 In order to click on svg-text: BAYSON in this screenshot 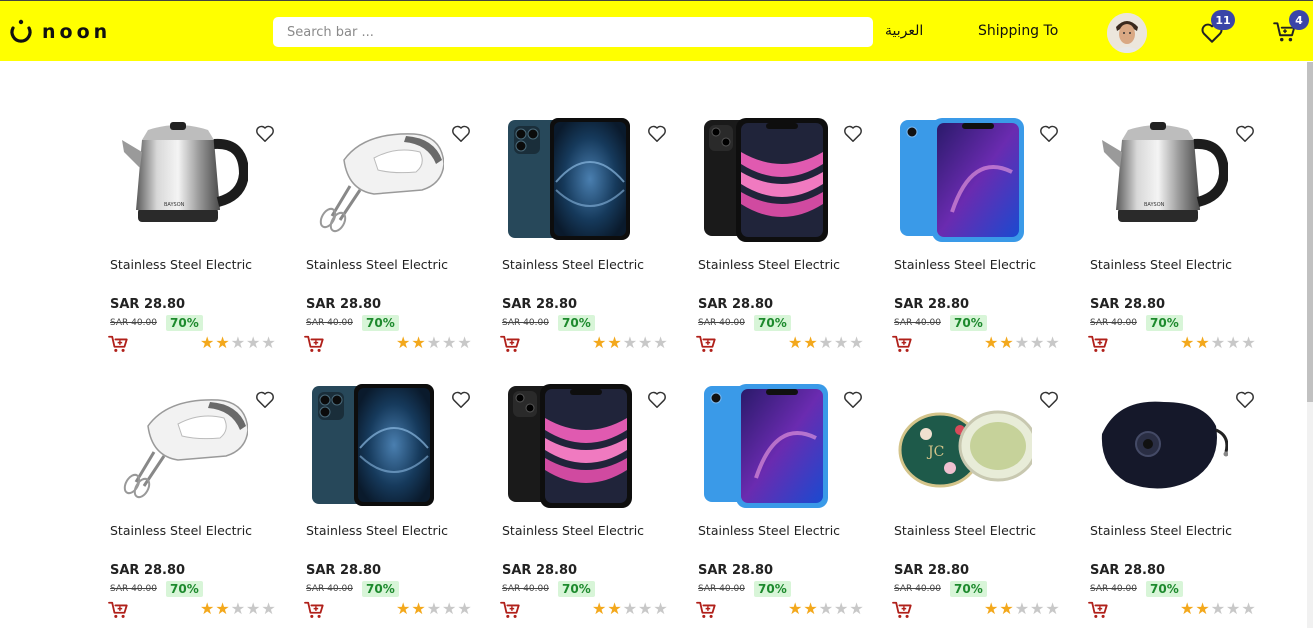, I will do `click(174, 205)`.